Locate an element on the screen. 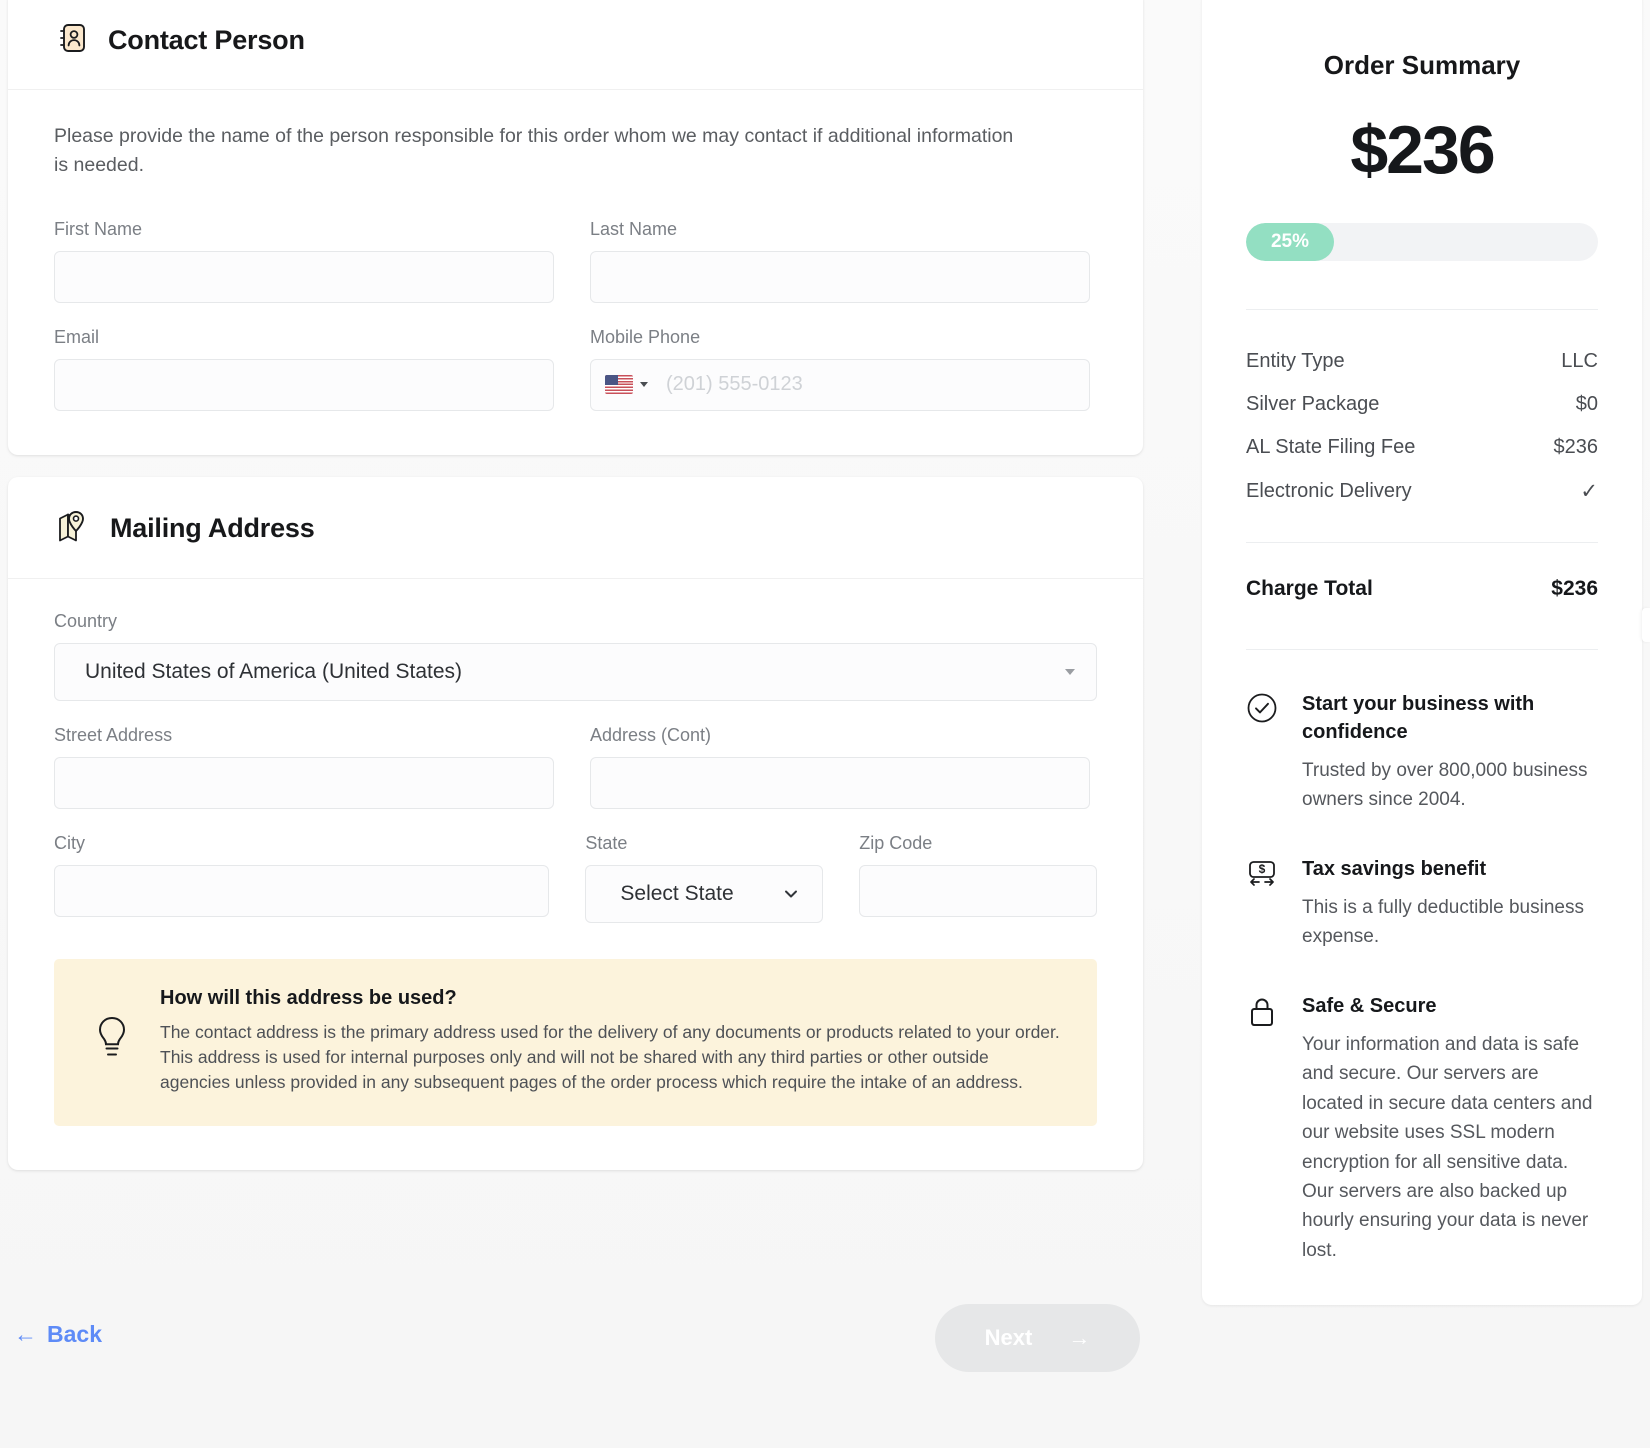 Image resolution: width=1650 pixels, height=1448 pixels. address-cont-field: Address (Cont) is located at coordinates (840, 767).